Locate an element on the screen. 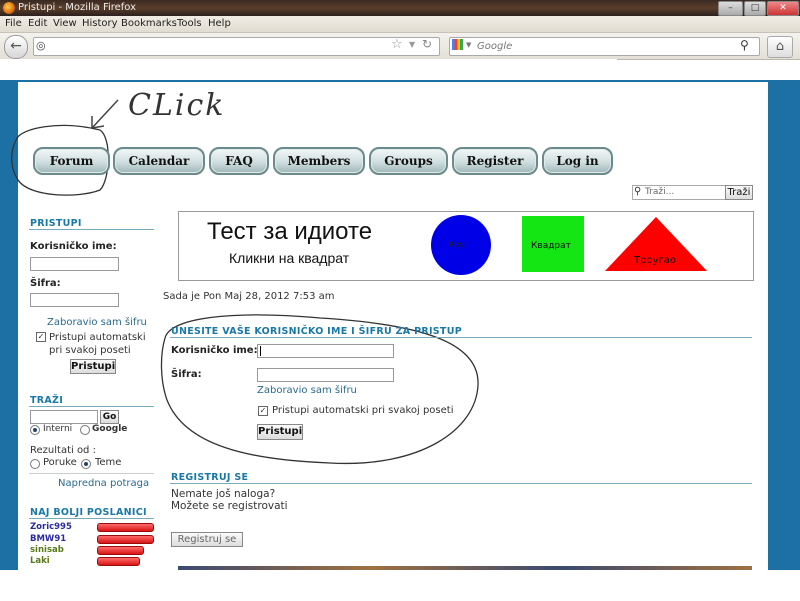  main-remember-label: Pristupi automatski pri svakoj poseti is located at coordinates (363, 410).